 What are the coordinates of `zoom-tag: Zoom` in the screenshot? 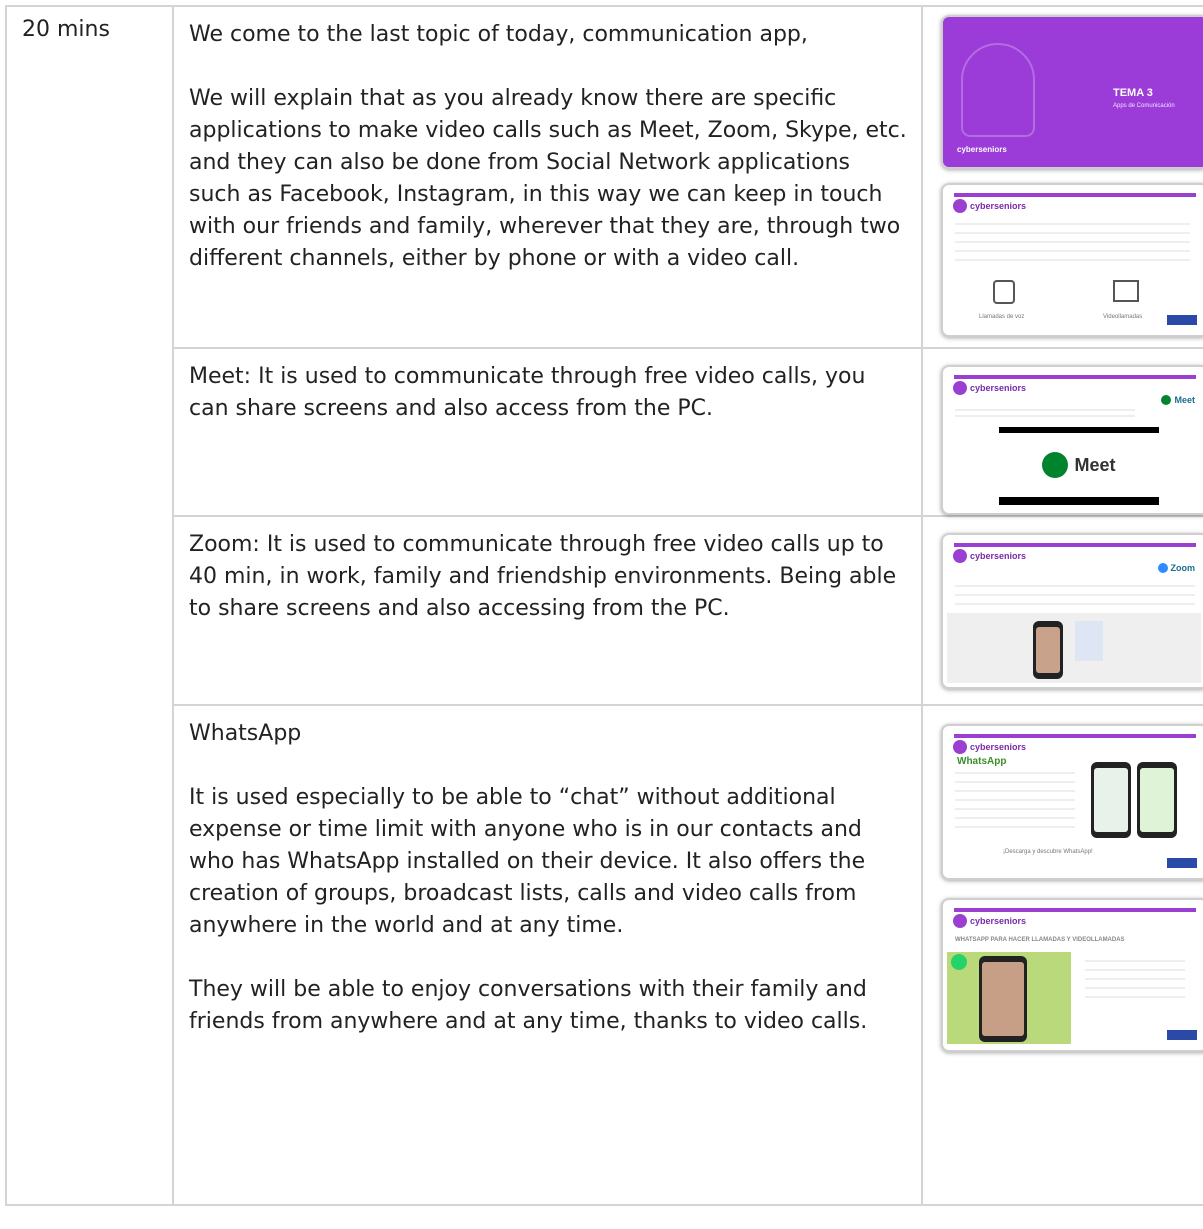 It's located at (1176, 568).